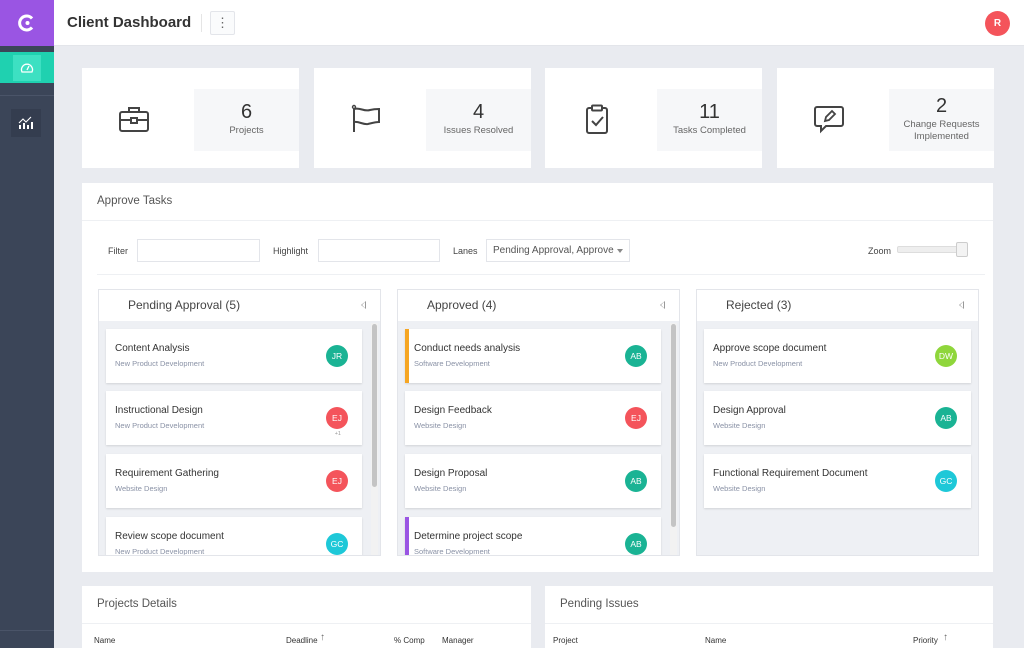  What do you see at coordinates (946, 356) in the screenshot?
I see `assignee-avatar: DW` at bounding box center [946, 356].